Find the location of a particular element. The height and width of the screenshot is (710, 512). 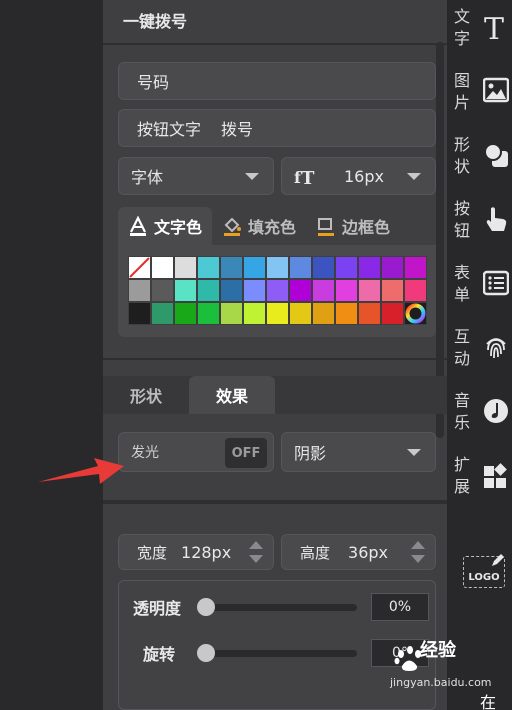

sidebar-item-label: 按钮 is located at coordinates (462, 219).